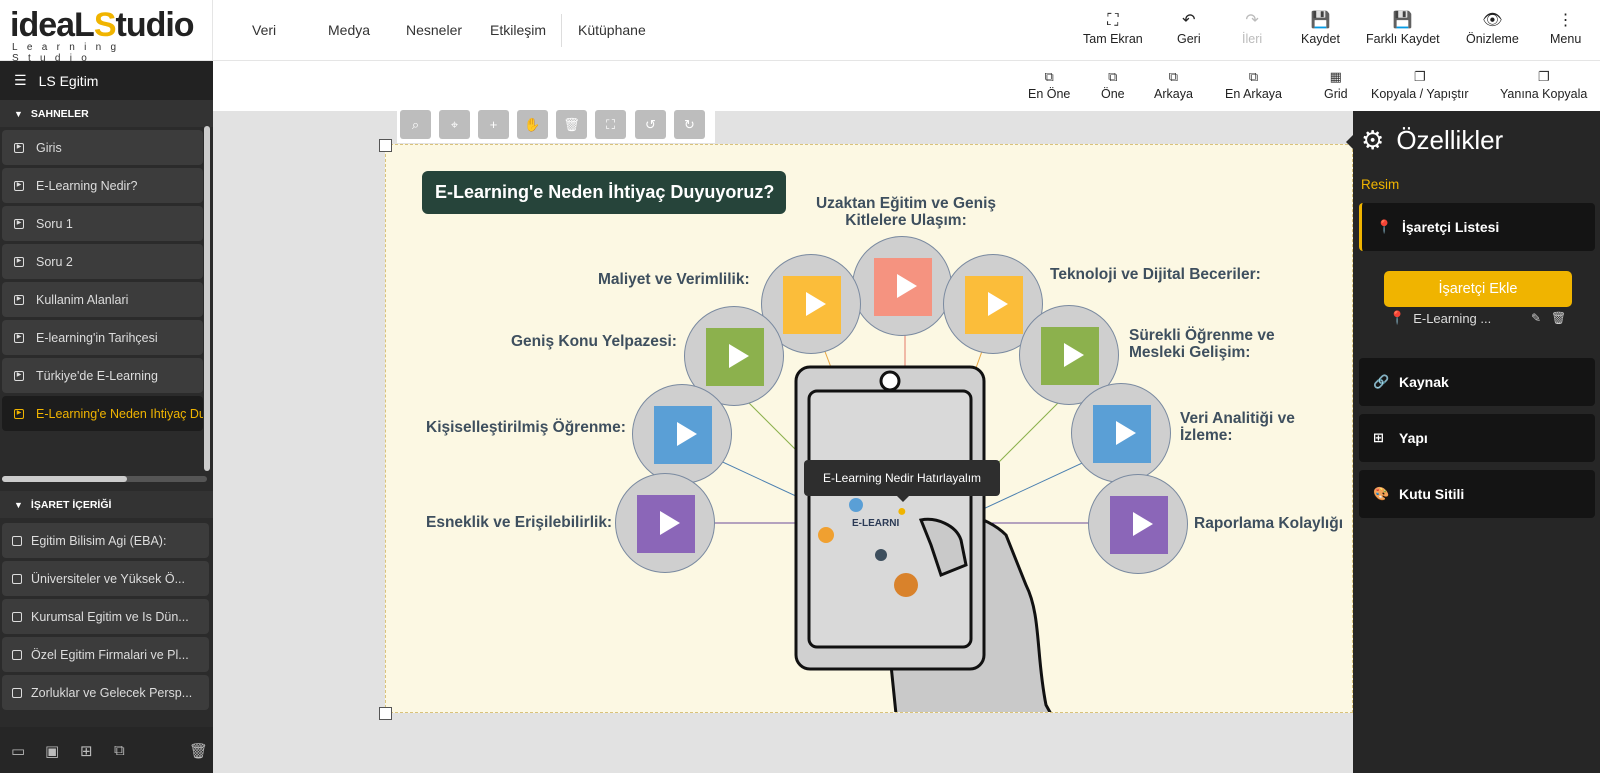 This screenshot has width=1600, height=773. What do you see at coordinates (106, 113) in the screenshot?
I see `scenes-header: ▼ SAHNELER` at bounding box center [106, 113].